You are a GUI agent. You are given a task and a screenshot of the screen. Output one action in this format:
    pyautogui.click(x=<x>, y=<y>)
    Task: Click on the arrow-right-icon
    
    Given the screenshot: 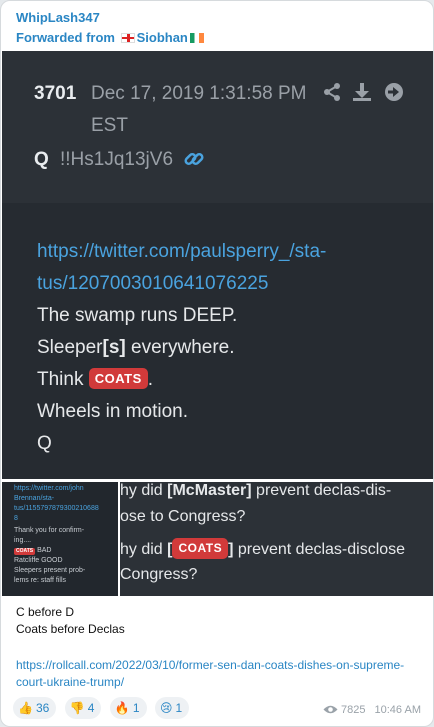 What is the action you would take?
    pyautogui.click(x=394, y=92)
    